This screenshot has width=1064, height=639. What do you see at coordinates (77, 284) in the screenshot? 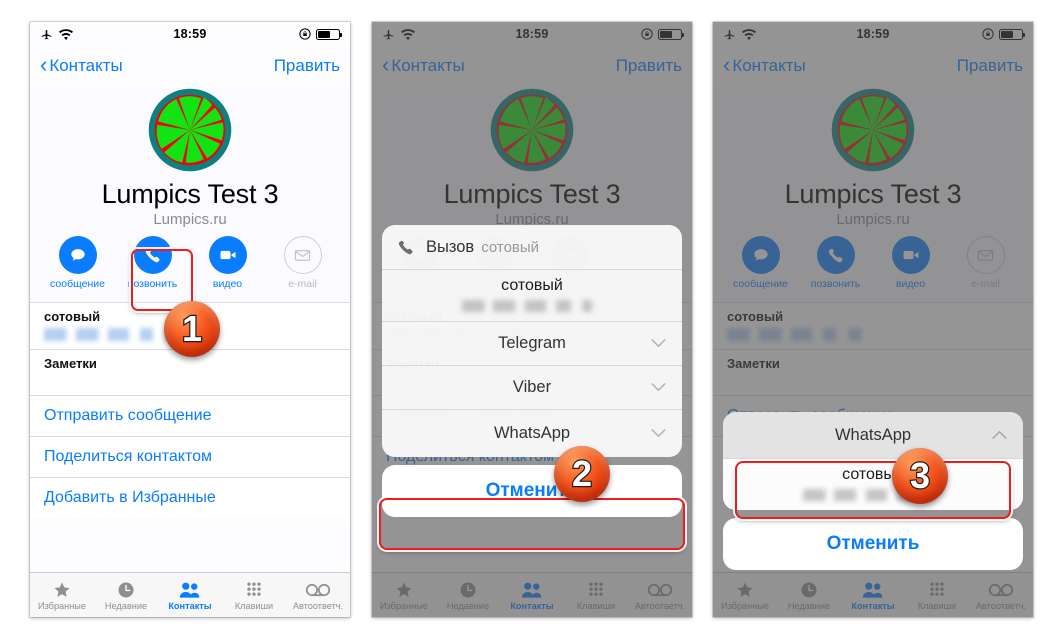
I see `action-message-label: сообщение` at bounding box center [77, 284].